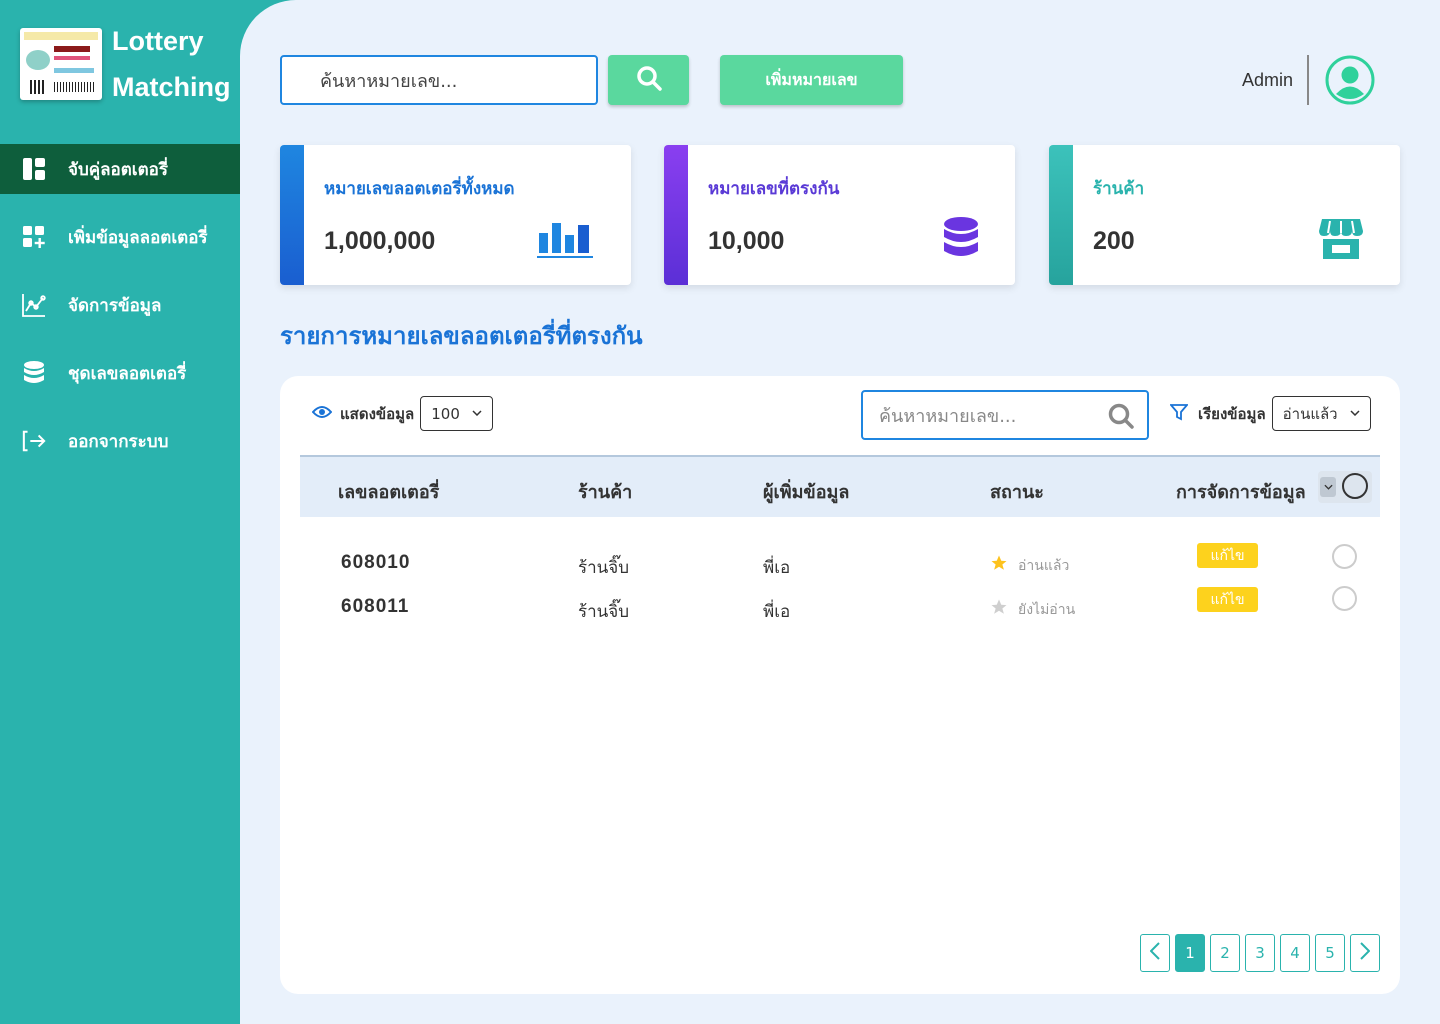 The width and height of the screenshot is (1440, 1024). What do you see at coordinates (840, 611) in the screenshot?
I see `table-row: 608011 ร้านจิ๊บ พี่เอ ยังไม่อ่าน แก้ไข` at bounding box center [840, 611].